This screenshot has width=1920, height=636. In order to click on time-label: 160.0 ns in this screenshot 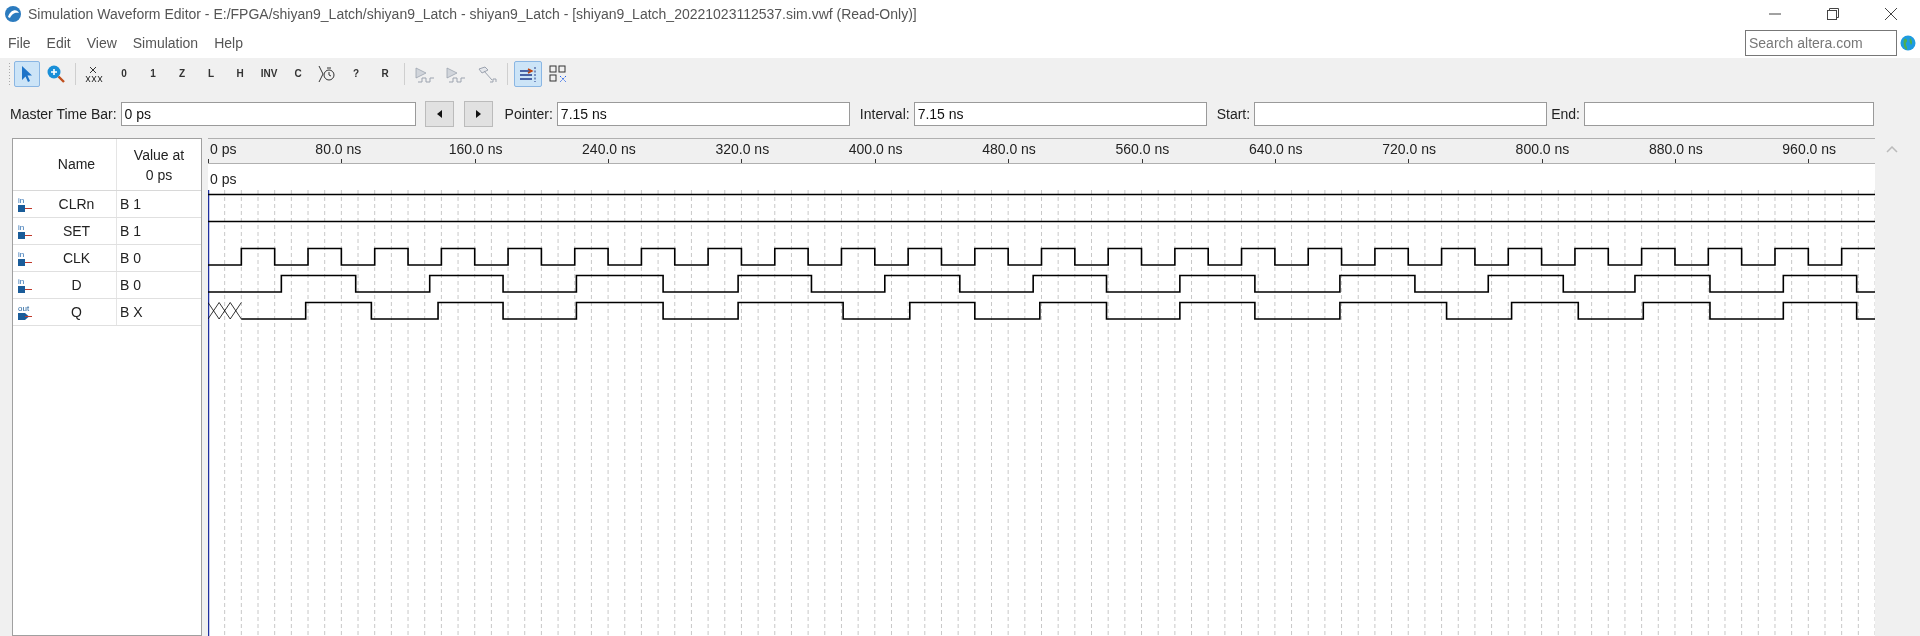, I will do `click(475, 149)`.